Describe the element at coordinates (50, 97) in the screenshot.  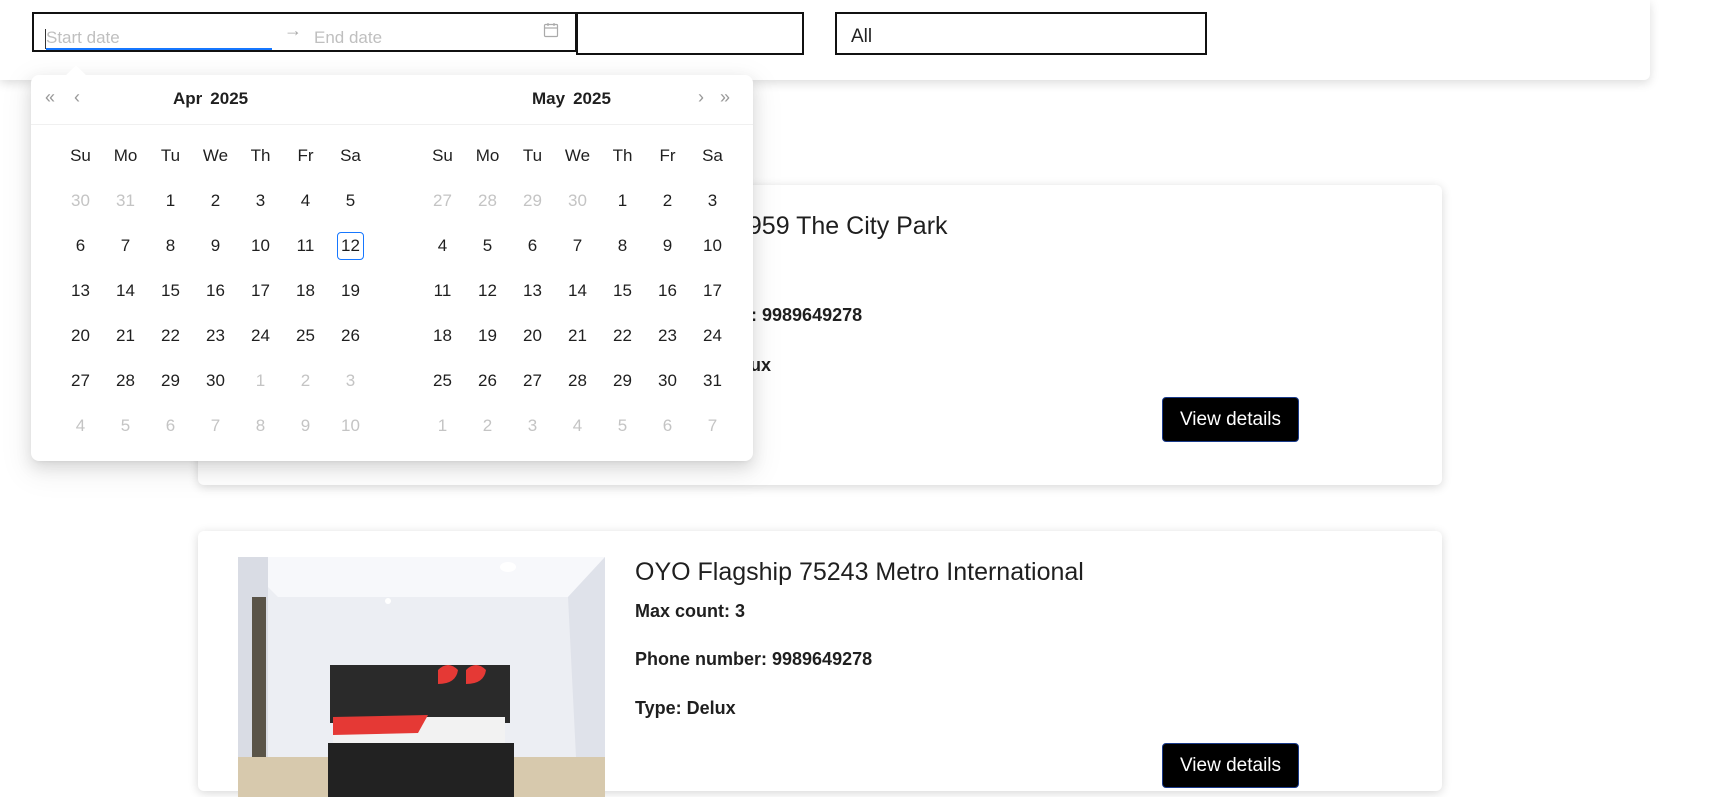
I see `prev-year-icon: «` at that location.